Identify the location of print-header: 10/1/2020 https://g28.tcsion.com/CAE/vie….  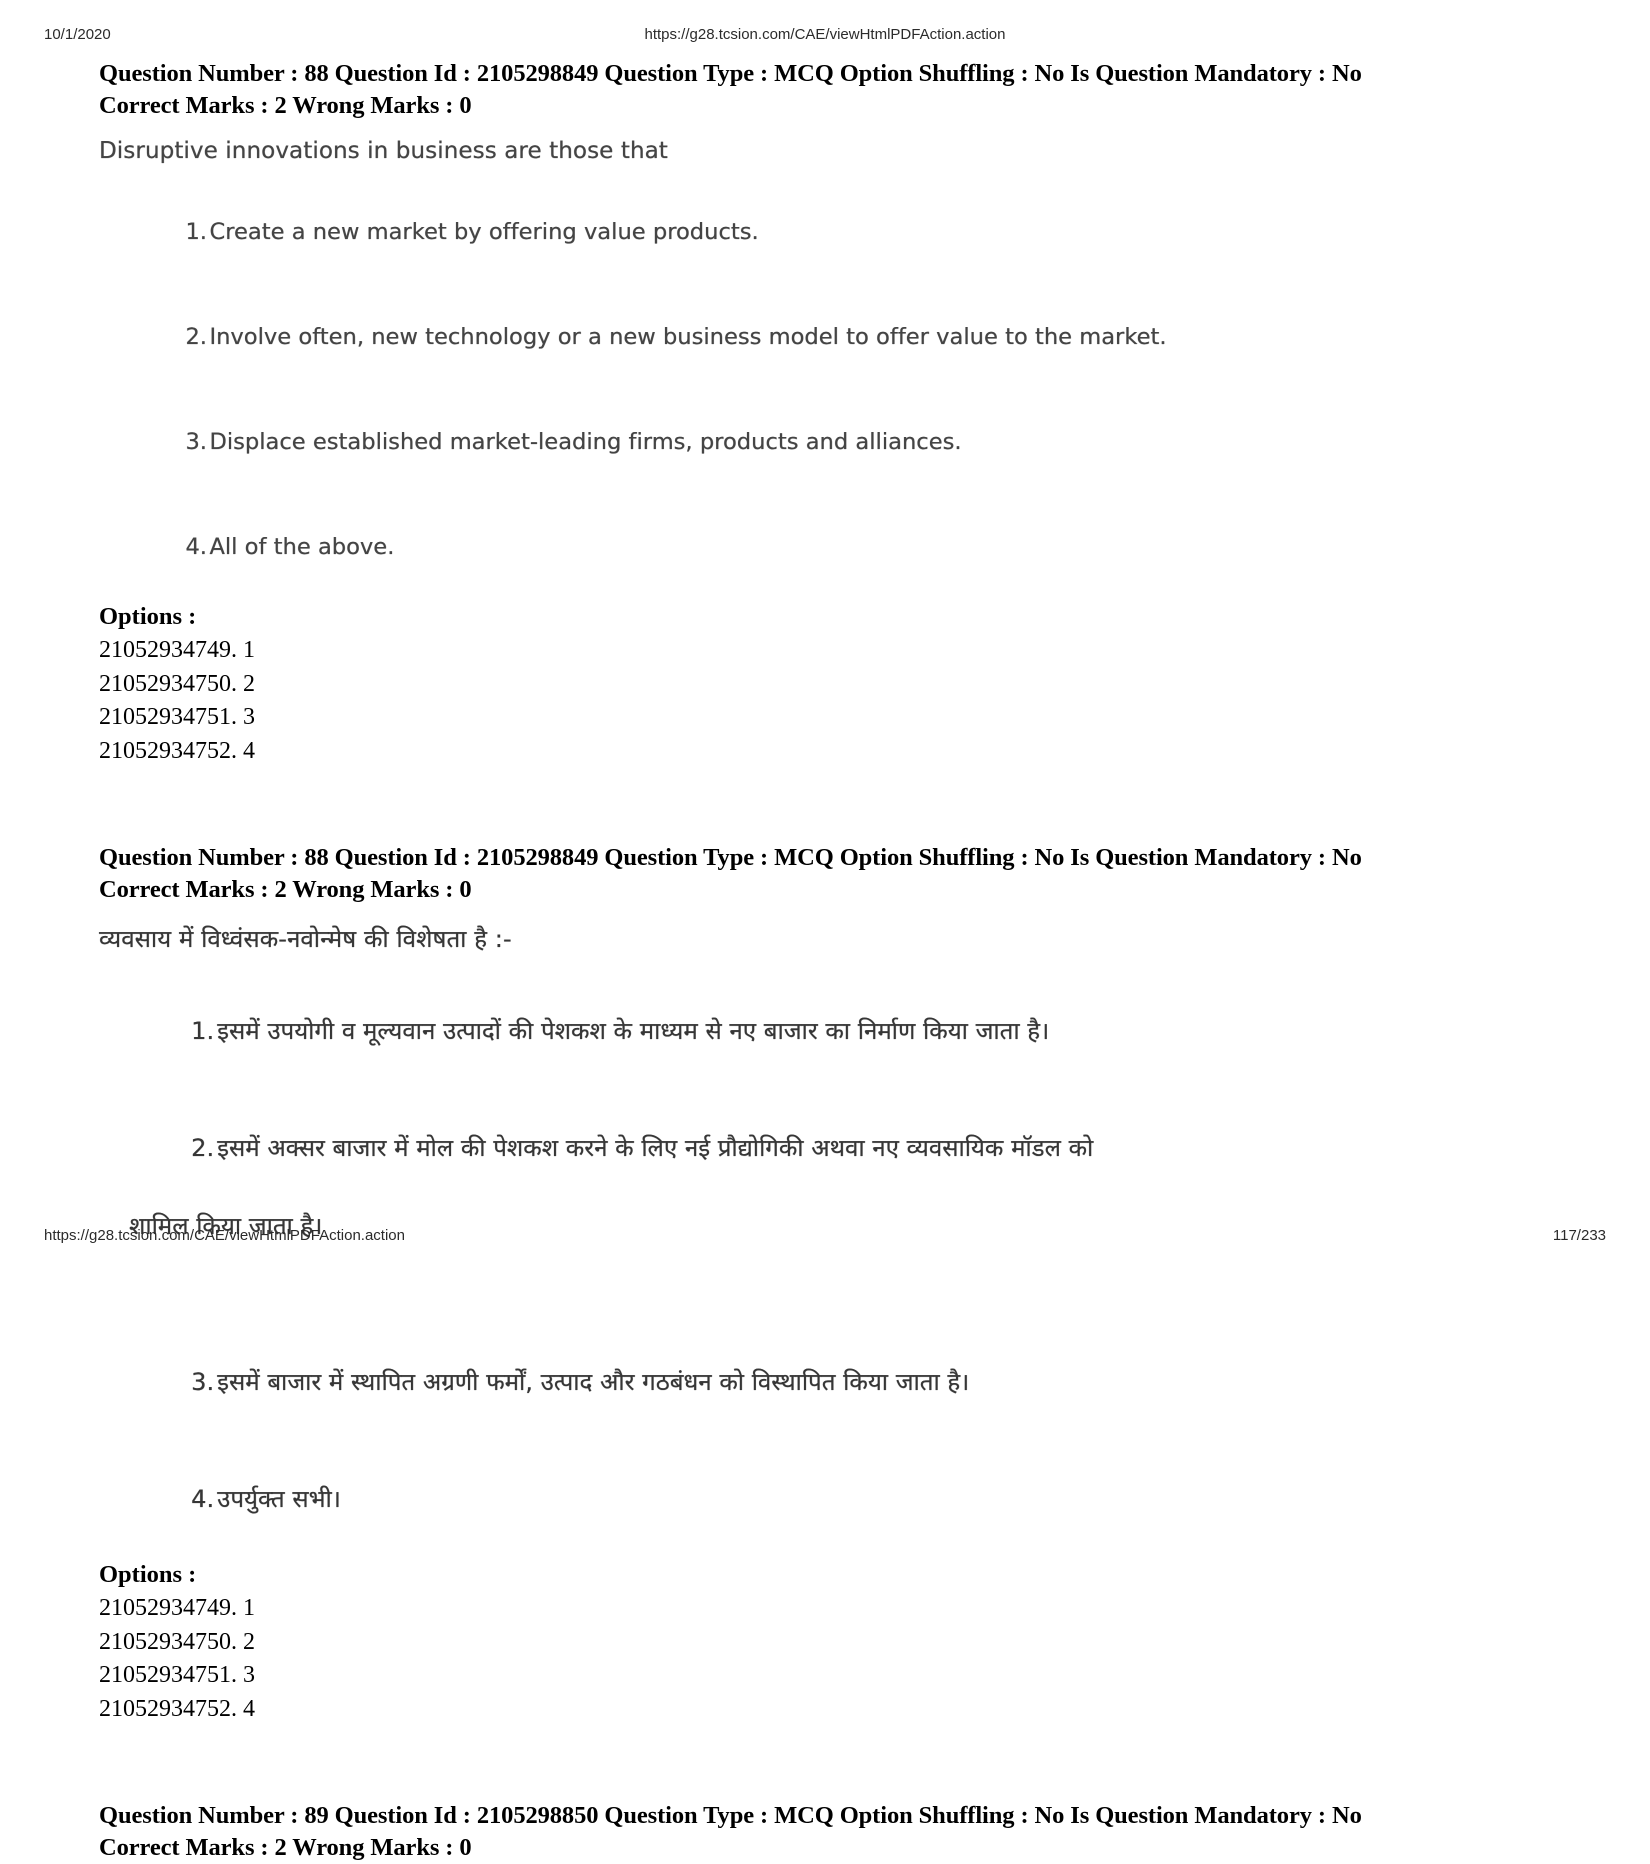
(825, 36).